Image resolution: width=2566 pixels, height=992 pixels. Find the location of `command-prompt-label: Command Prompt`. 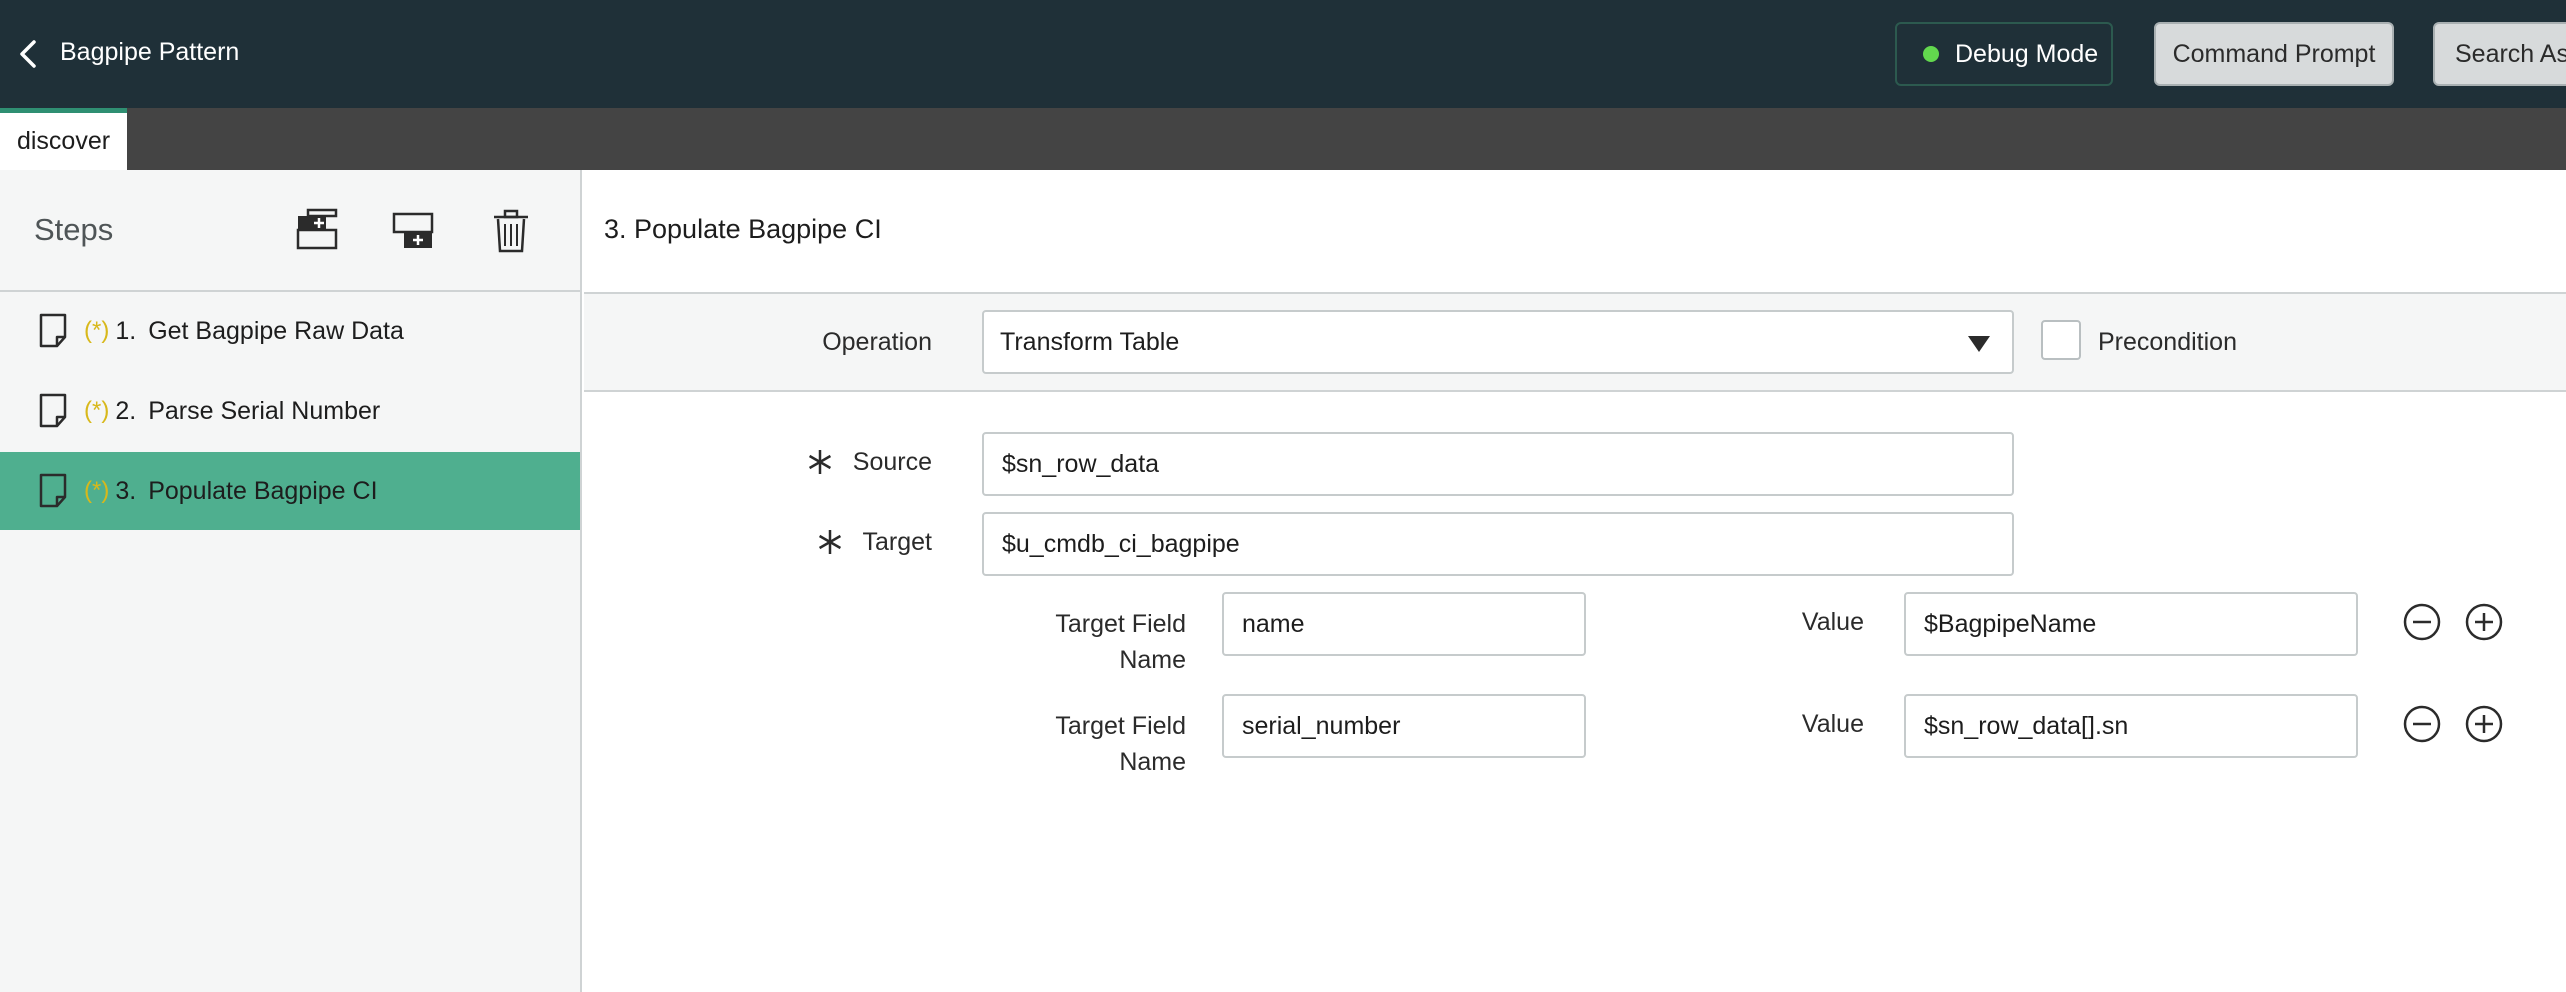

command-prompt-label: Command Prompt is located at coordinates (2274, 53).